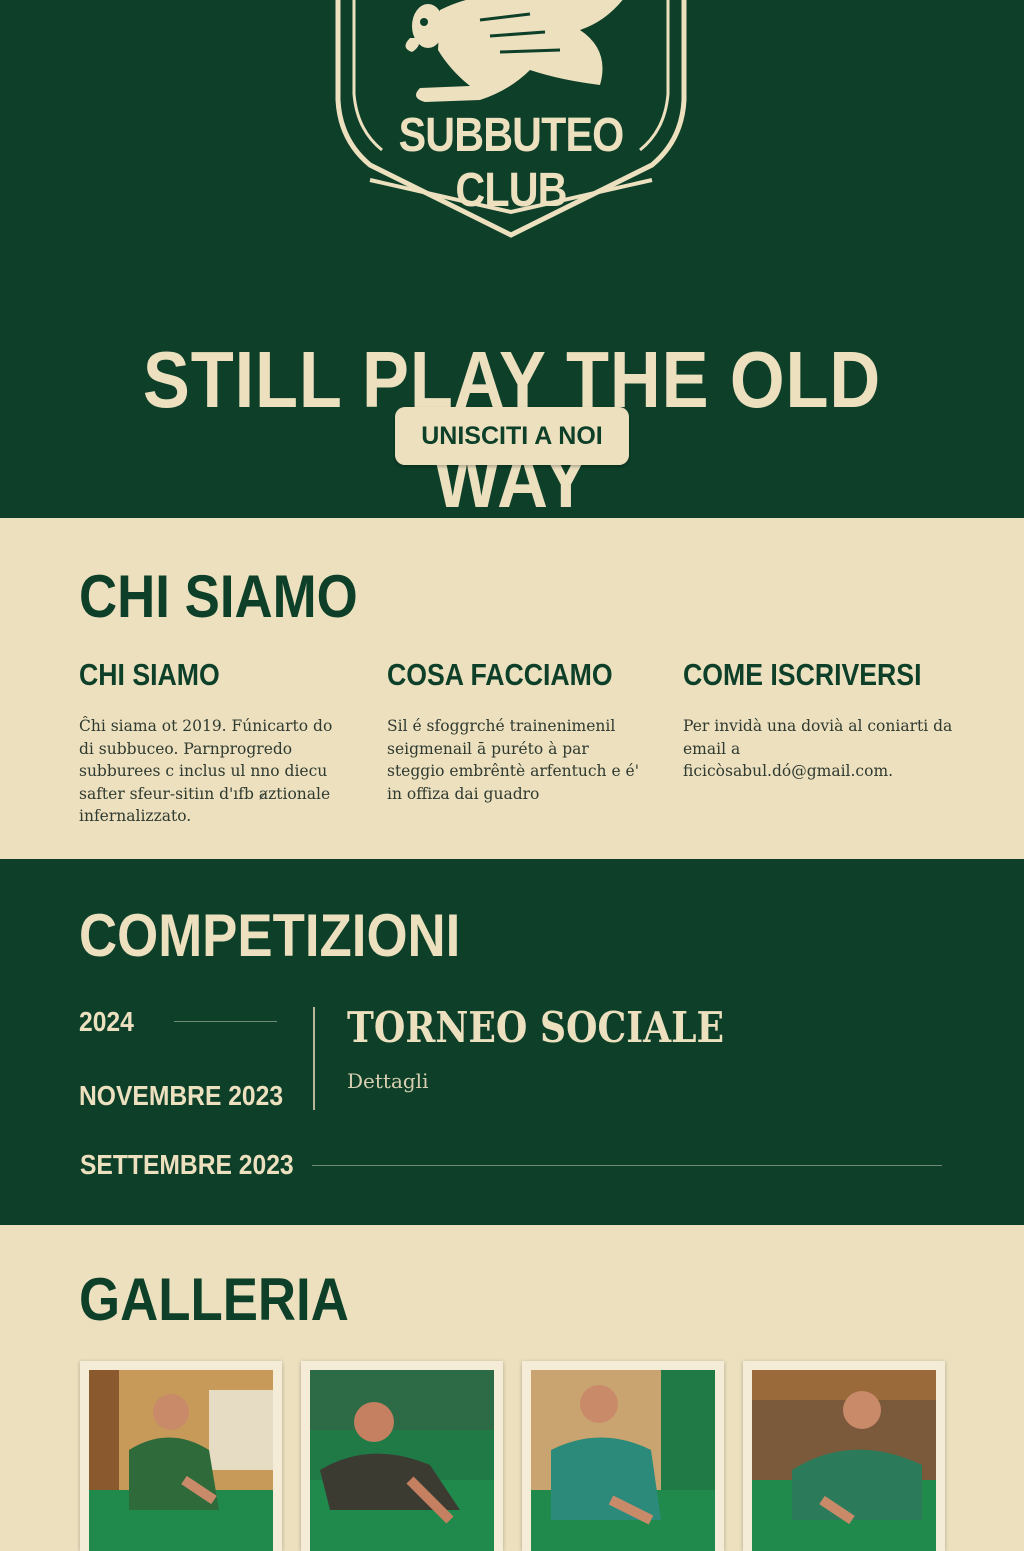 Image resolution: width=1024 pixels, height=1551 pixels. I want to click on about-title: CHI SIAMO, so click(218, 596).